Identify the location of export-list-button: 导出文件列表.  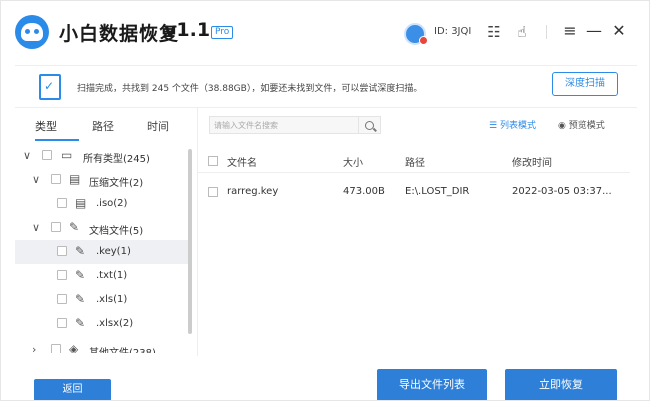
(432, 384).